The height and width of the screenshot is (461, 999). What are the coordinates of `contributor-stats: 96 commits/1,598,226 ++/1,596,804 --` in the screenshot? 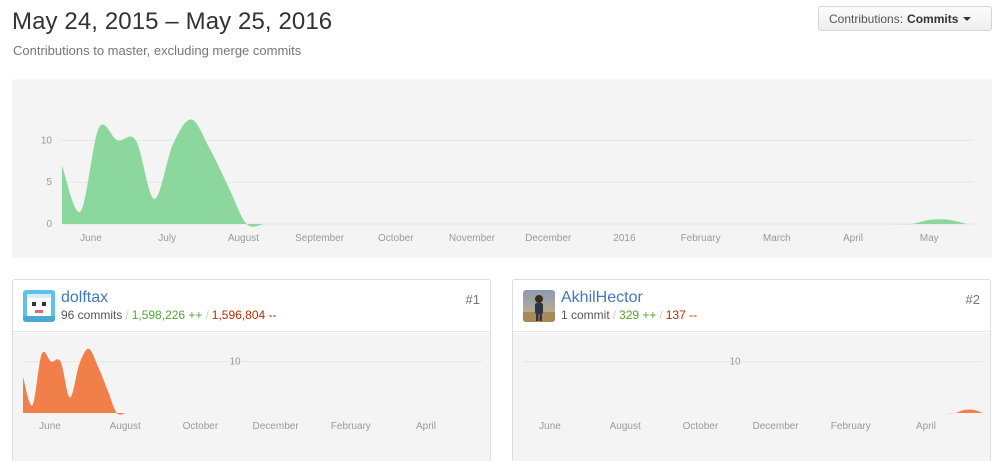 It's located at (169, 315).